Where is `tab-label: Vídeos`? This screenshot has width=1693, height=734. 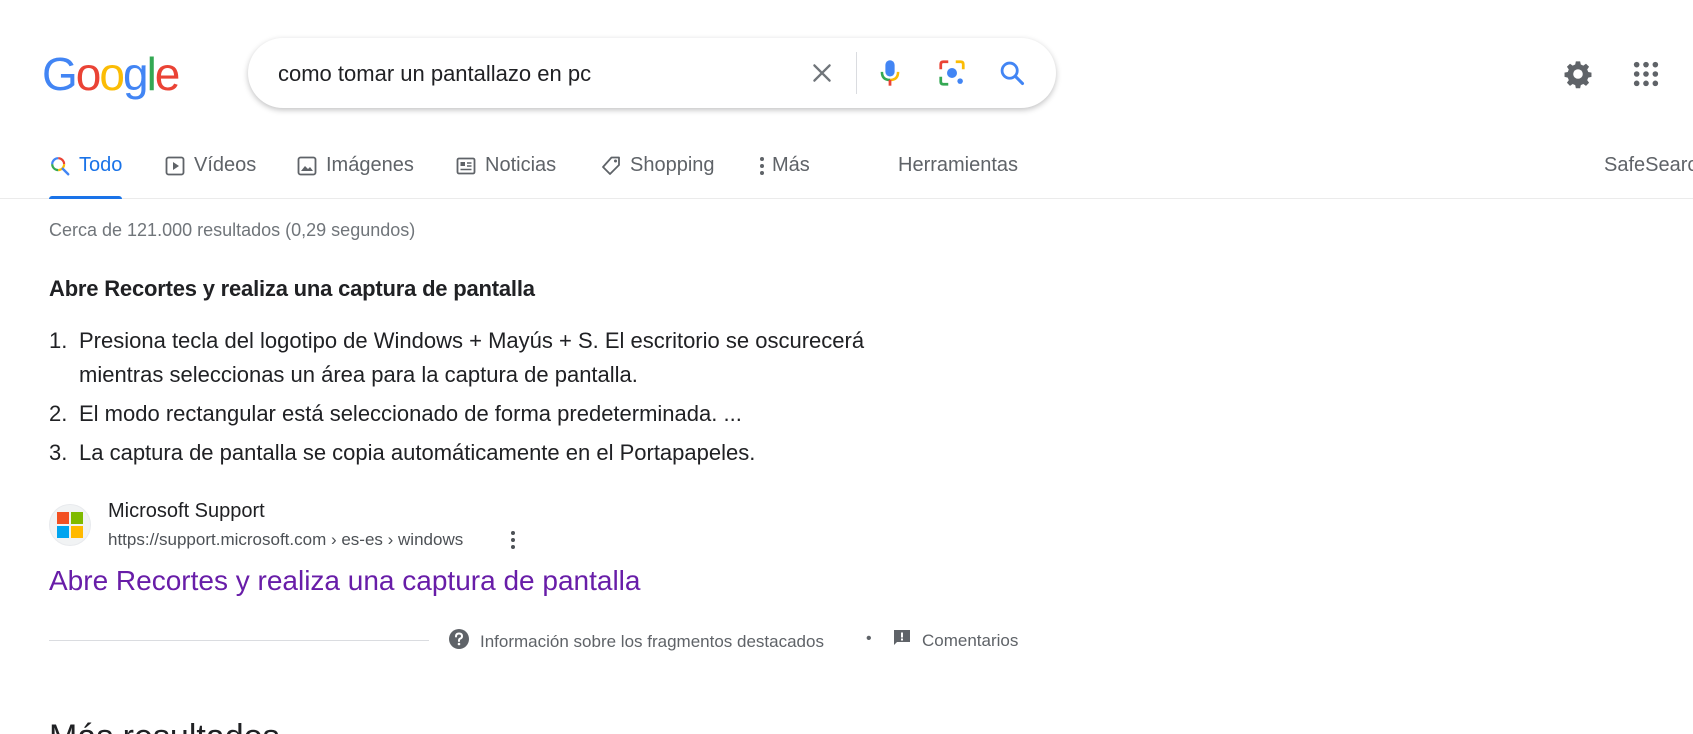 tab-label: Vídeos is located at coordinates (225, 165).